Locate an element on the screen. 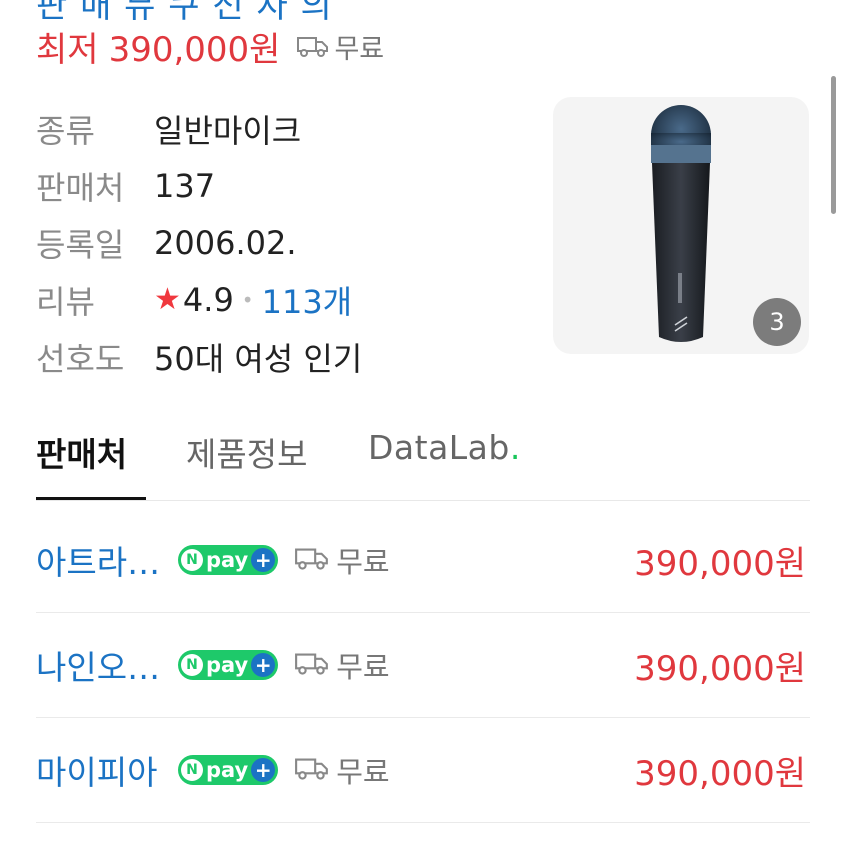 The image size is (844, 844). seller-row: 마이피아 N pay + 무료 390,000원 is located at coordinates (423, 770).